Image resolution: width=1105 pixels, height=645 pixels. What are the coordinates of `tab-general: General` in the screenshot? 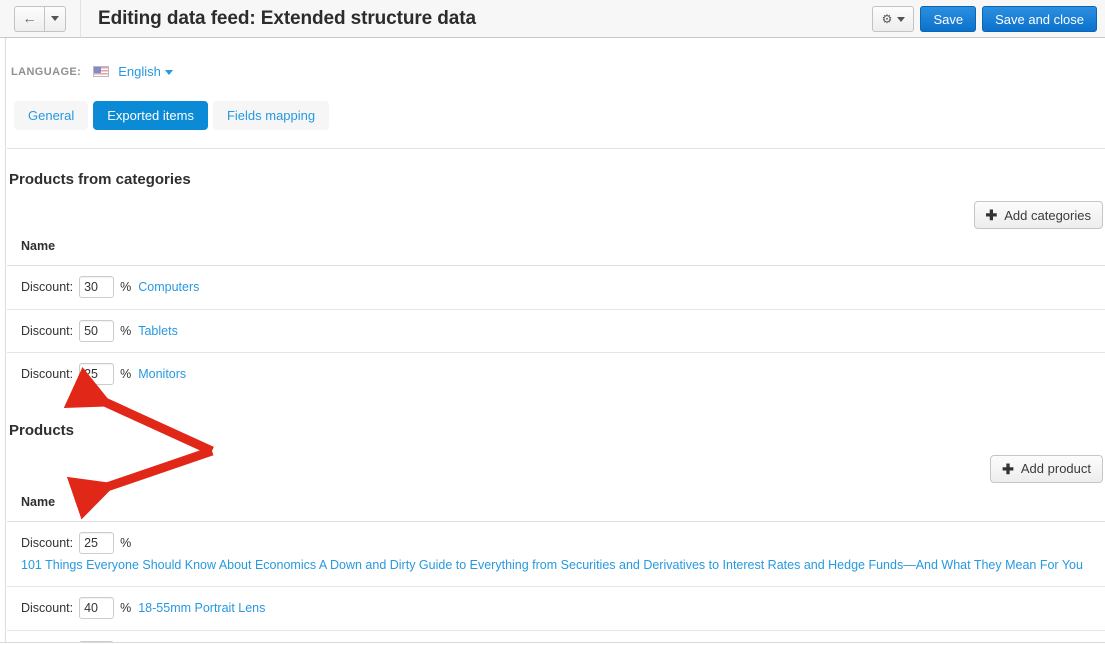 It's located at (51, 115).